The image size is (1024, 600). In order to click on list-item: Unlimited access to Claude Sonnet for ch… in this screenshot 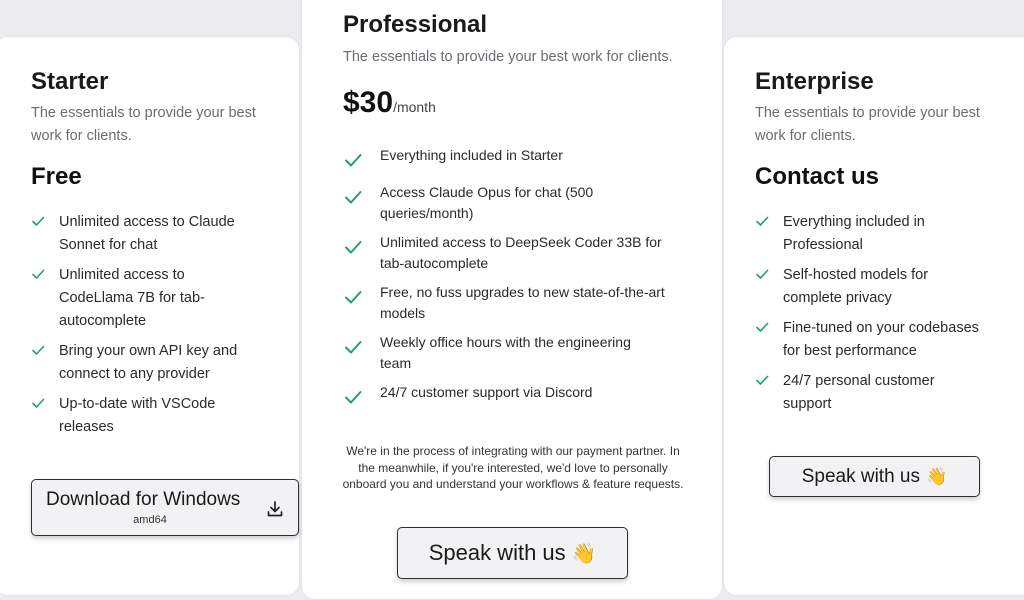, I will do `click(151, 234)`.